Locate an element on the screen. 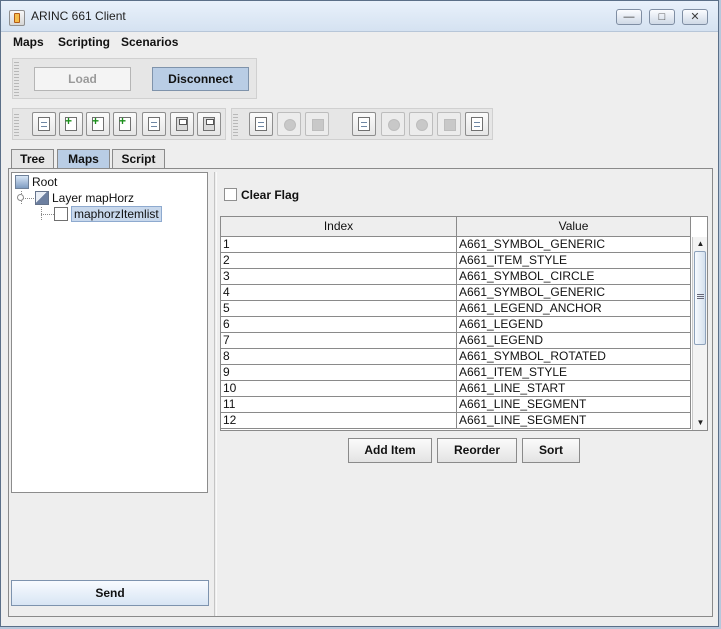 This screenshot has height=629, width=721. open-map-button is located at coordinates (44, 124).